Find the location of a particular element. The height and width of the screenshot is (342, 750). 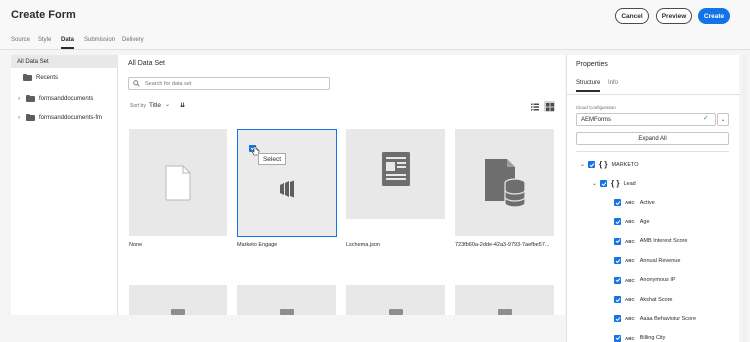

cancel-button: Cancel is located at coordinates (632, 16).